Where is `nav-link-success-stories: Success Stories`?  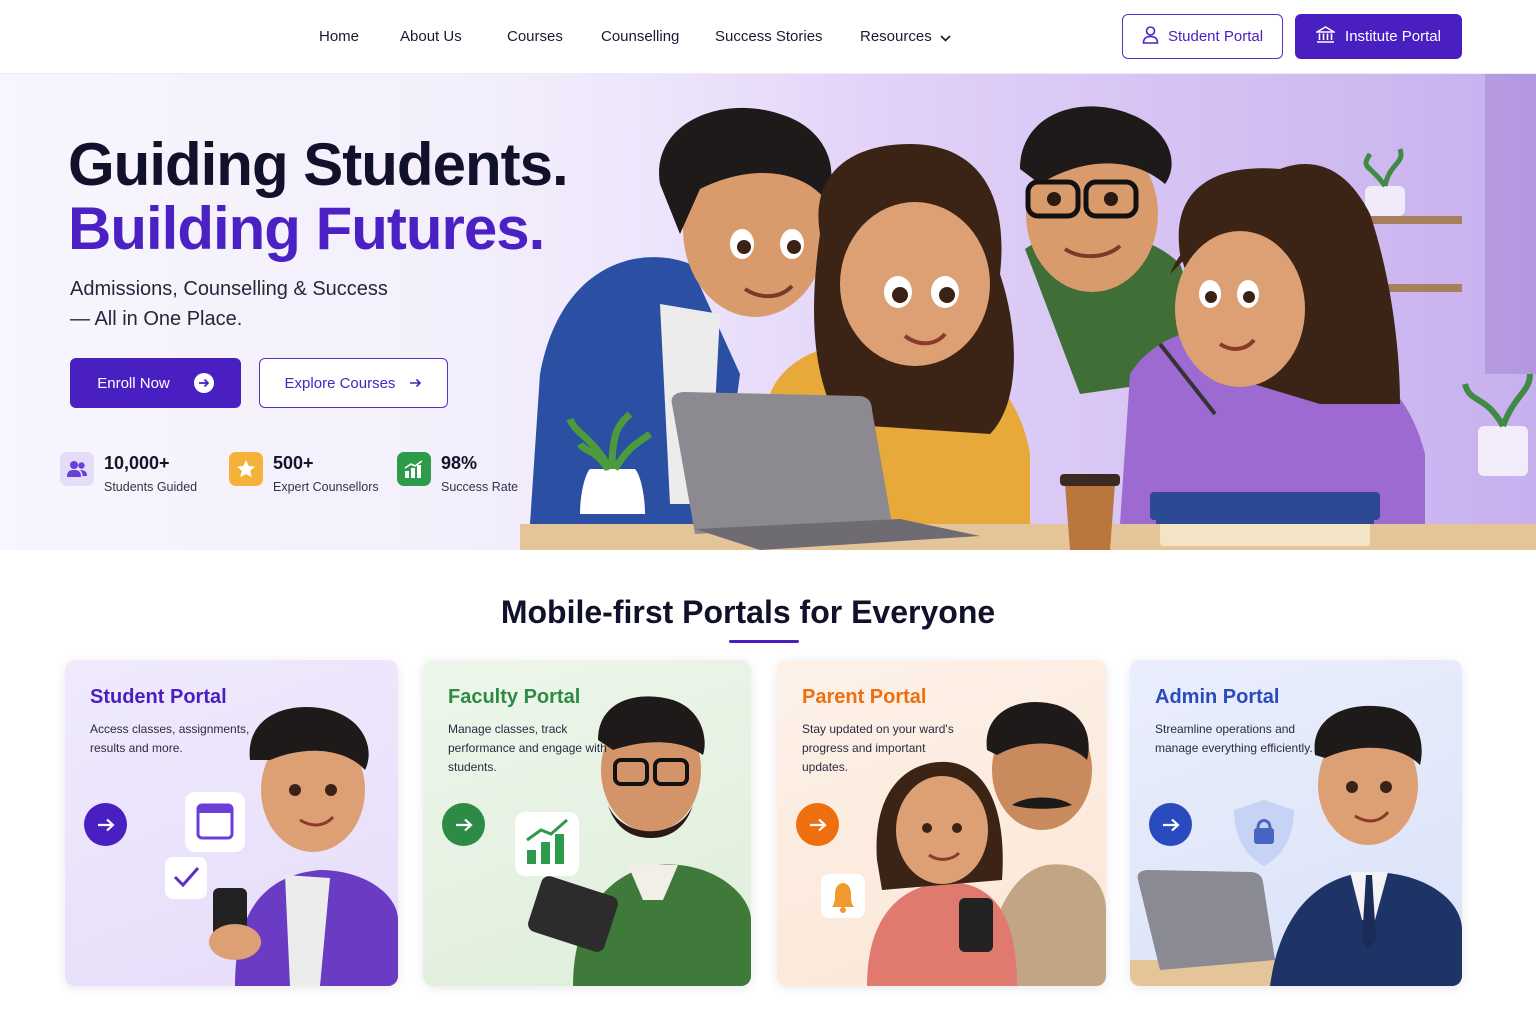 nav-link-success-stories: Success Stories is located at coordinates (769, 36).